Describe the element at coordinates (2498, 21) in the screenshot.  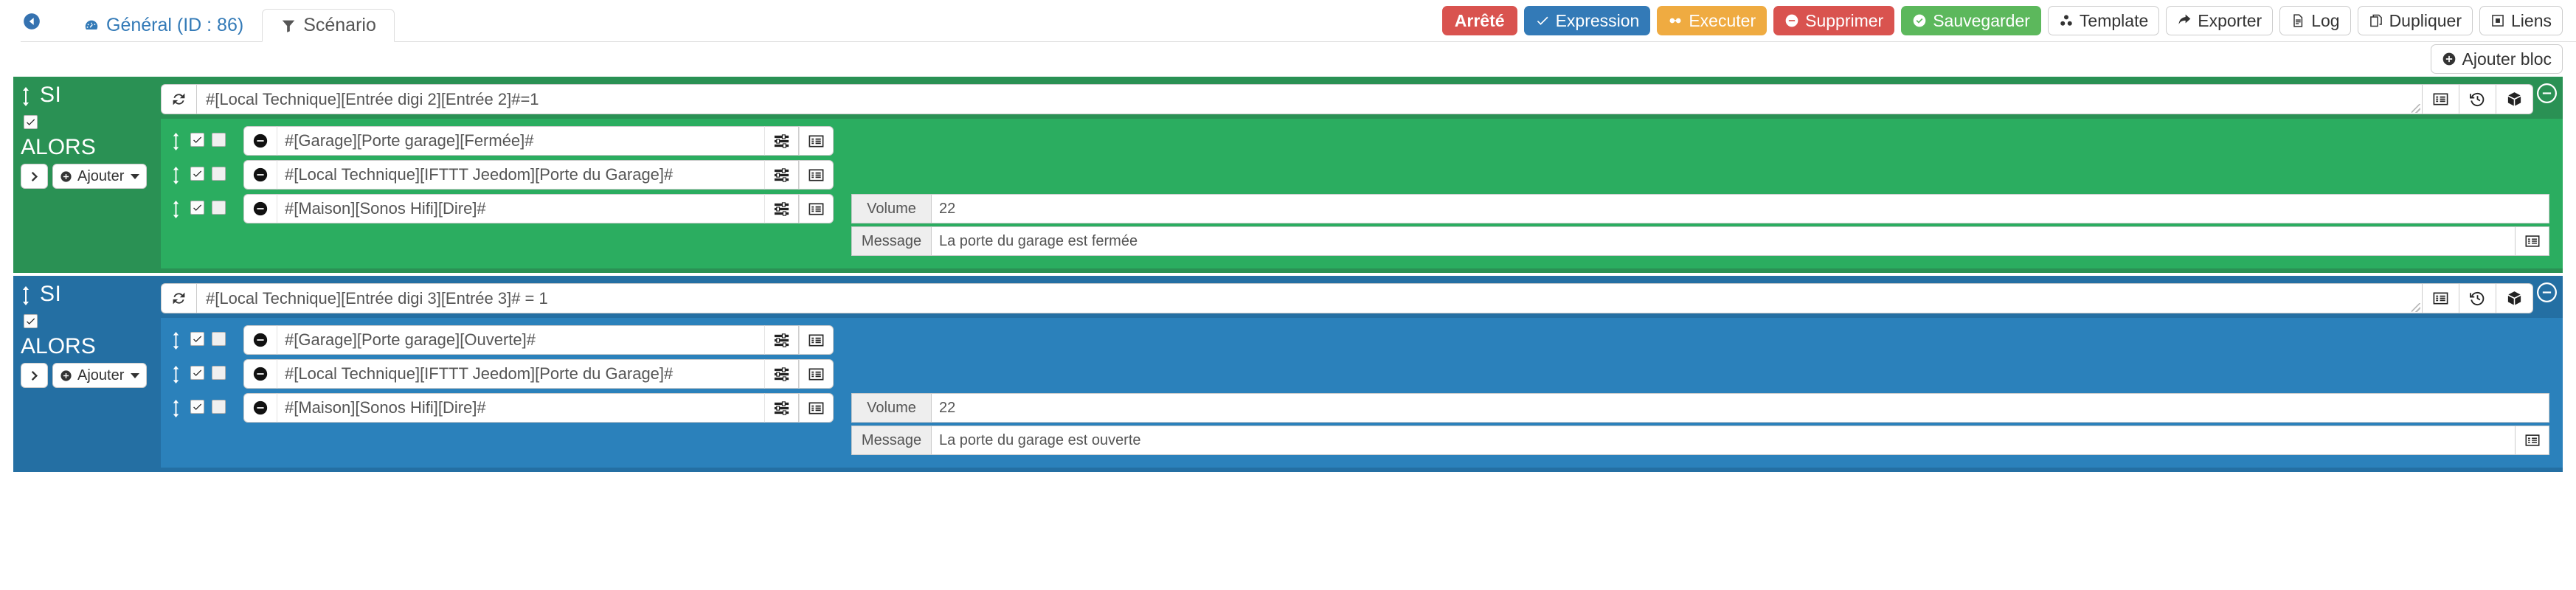
I see `link-diagram-icon` at that location.